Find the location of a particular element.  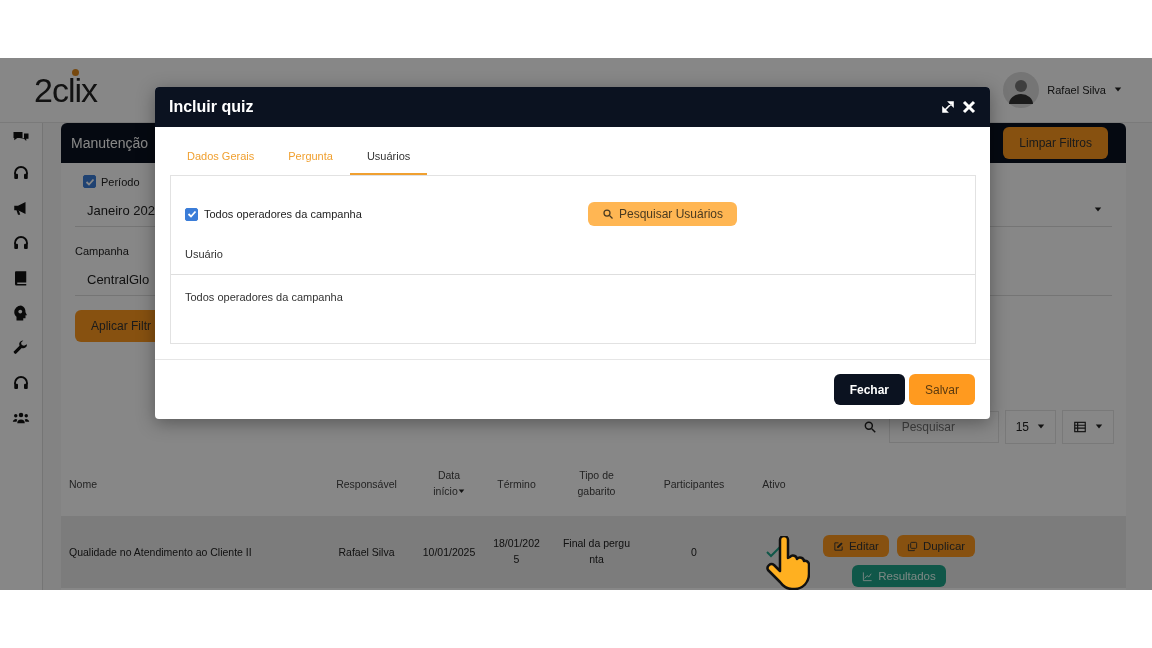

close-button: Fechar is located at coordinates (869, 389).